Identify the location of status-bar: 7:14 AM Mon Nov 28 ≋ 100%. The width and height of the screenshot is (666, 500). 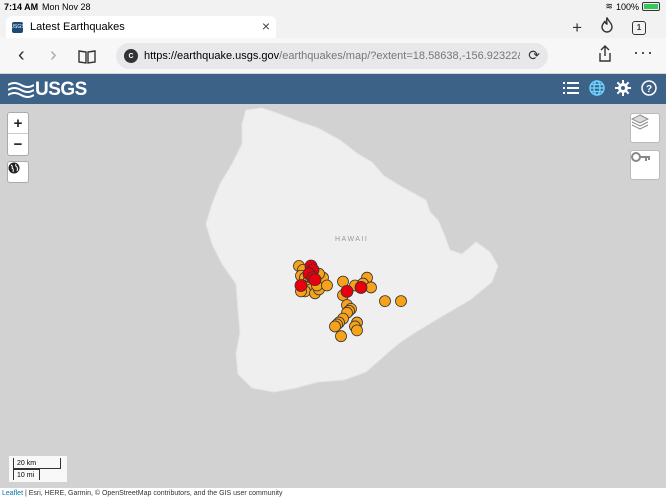
(333, 7).